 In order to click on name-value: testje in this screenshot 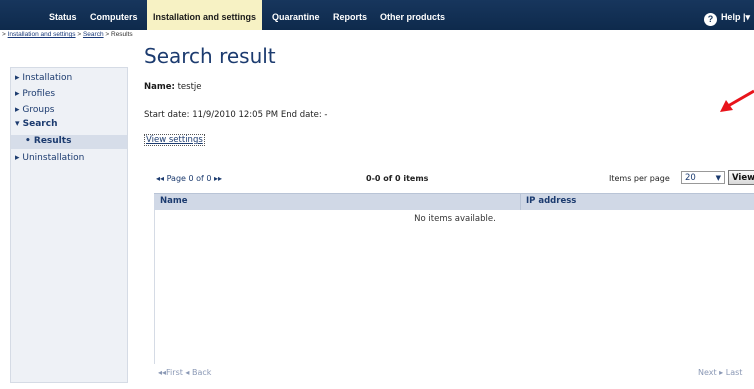, I will do `click(189, 87)`.